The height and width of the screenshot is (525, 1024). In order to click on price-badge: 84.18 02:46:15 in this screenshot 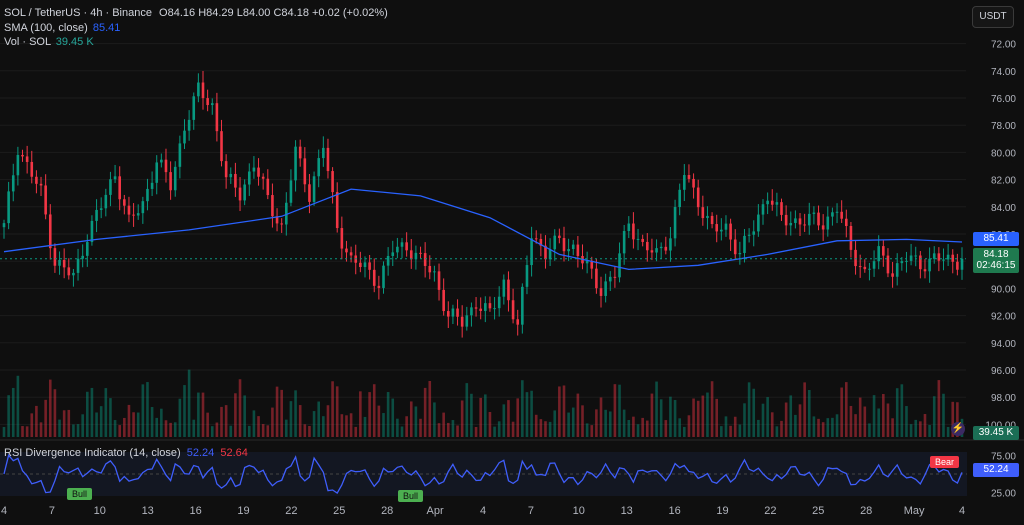, I will do `click(996, 260)`.